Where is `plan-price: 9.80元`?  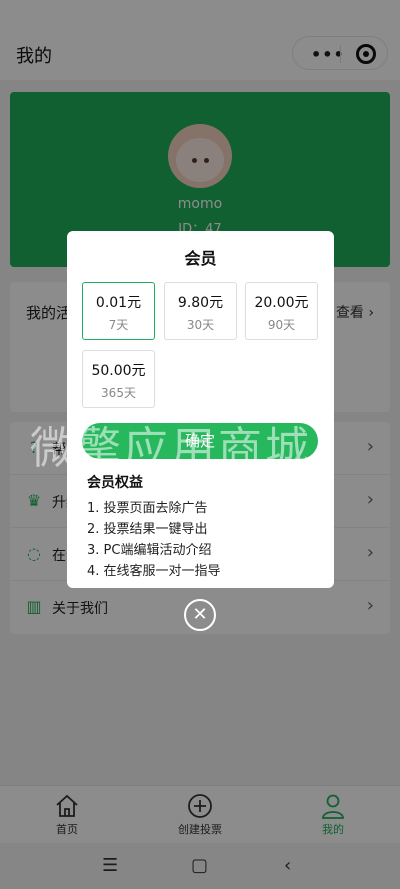 plan-price: 9.80元 is located at coordinates (200, 303).